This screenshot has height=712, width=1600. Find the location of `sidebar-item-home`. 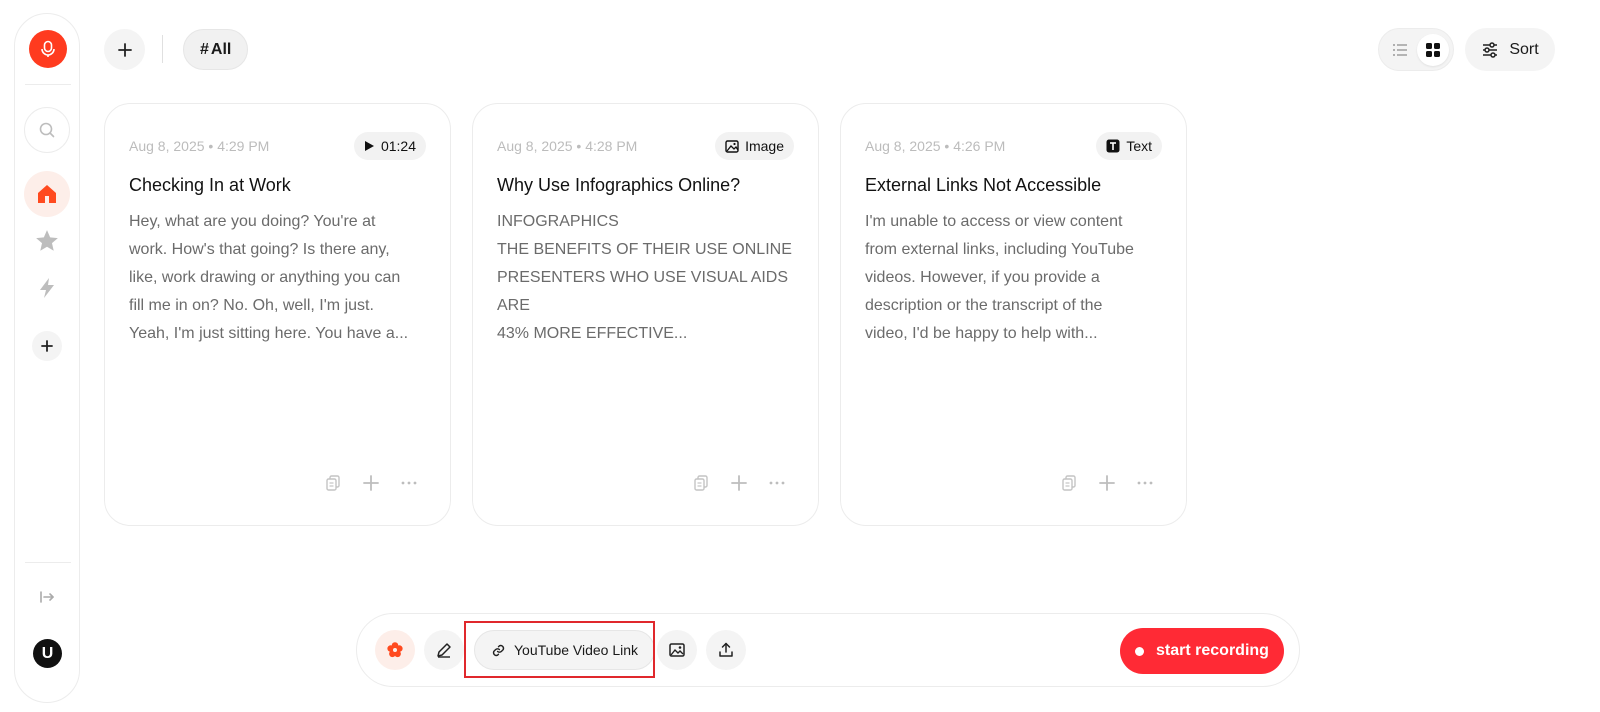

sidebar-item-home is located at coordinates (47, 194).